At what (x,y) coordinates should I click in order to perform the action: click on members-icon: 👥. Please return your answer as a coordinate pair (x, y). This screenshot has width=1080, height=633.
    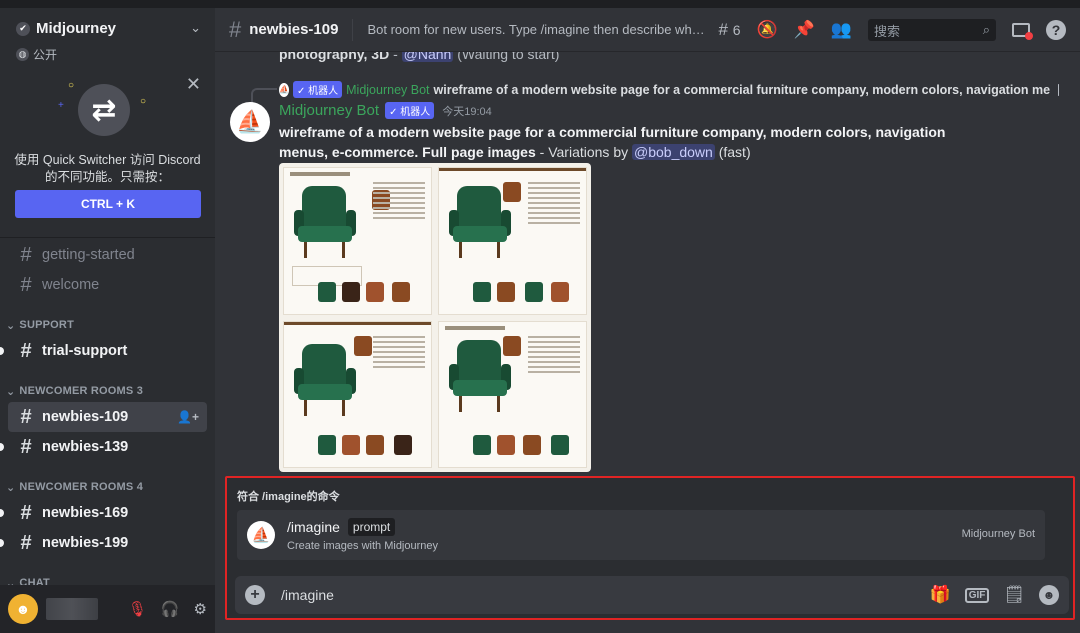
    Looking at the image, I should click on (841, 30).